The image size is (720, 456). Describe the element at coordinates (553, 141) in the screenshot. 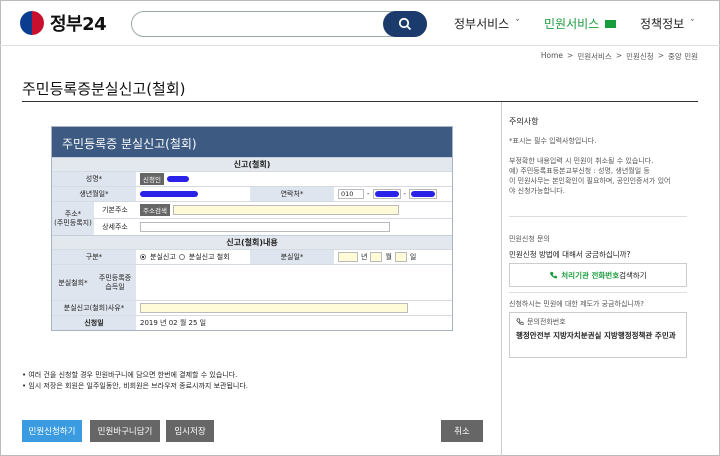

I see `caution-line: *표시는 필수 입력사항입니다.` at that location.